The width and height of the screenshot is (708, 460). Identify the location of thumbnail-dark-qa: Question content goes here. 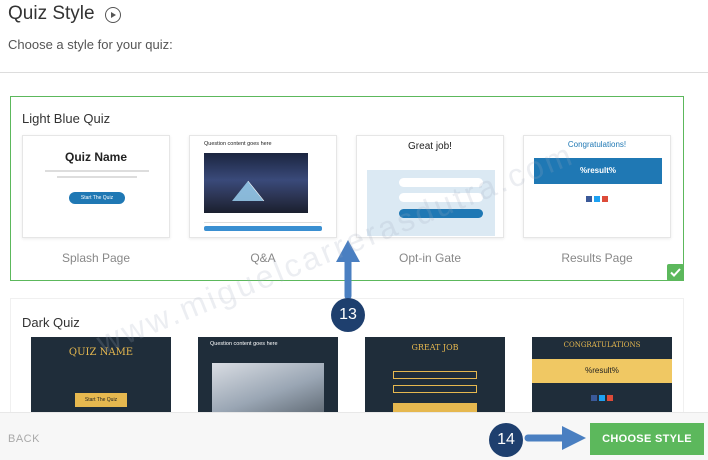
(268, 377).